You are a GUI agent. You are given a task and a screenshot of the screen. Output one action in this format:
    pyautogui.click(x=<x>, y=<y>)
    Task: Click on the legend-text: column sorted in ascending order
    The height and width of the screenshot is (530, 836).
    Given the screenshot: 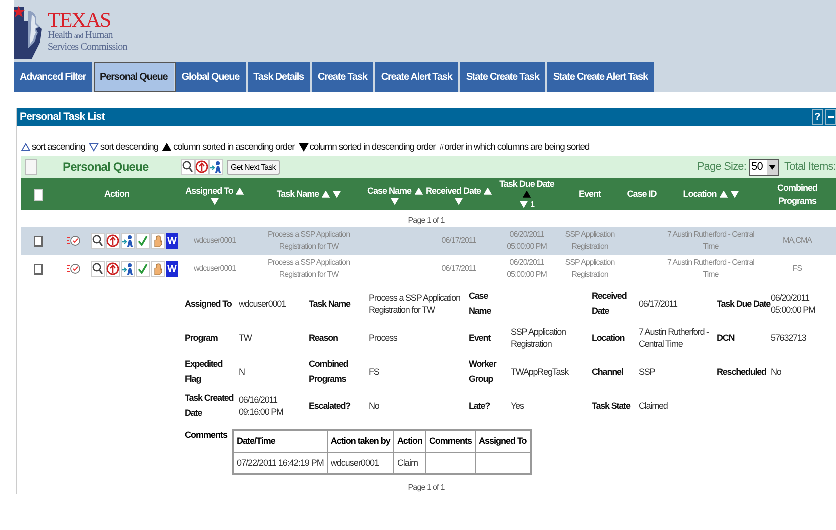 What is the action you would take?
    pyautogui.click(x=234, y=147)
    